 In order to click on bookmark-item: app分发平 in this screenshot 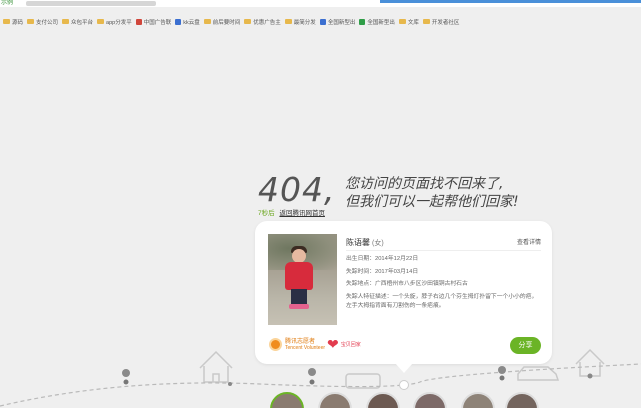, I will do `click(114, 22)`.